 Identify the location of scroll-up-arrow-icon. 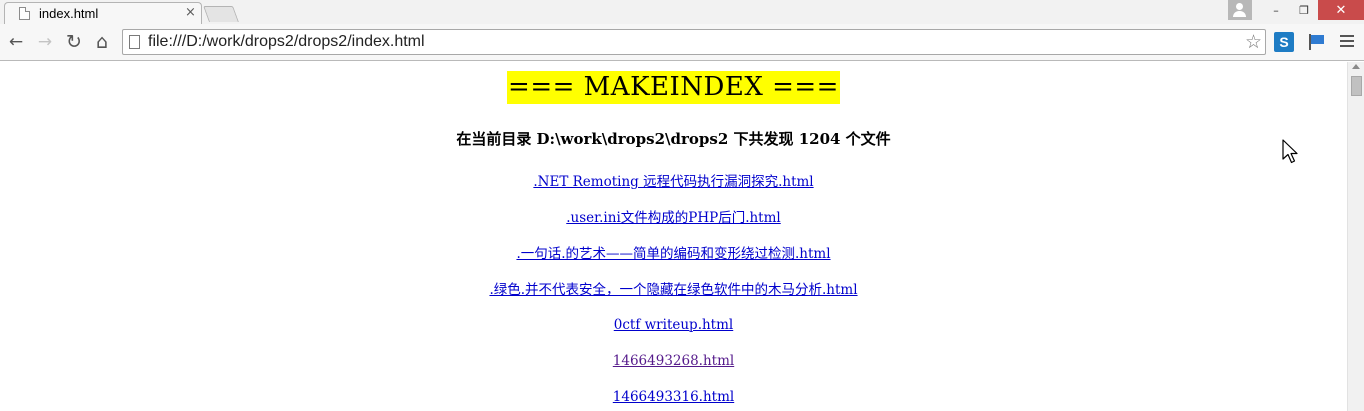
(1356, 66).